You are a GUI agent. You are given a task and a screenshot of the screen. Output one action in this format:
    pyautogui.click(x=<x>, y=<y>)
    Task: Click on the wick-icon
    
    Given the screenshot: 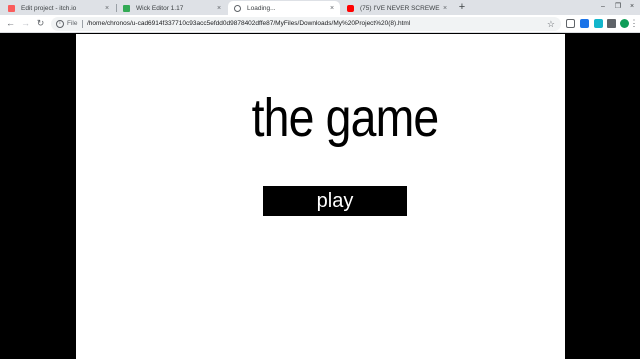 What is the action you would take?
    pyautogui.click(x=126, y=8)
    